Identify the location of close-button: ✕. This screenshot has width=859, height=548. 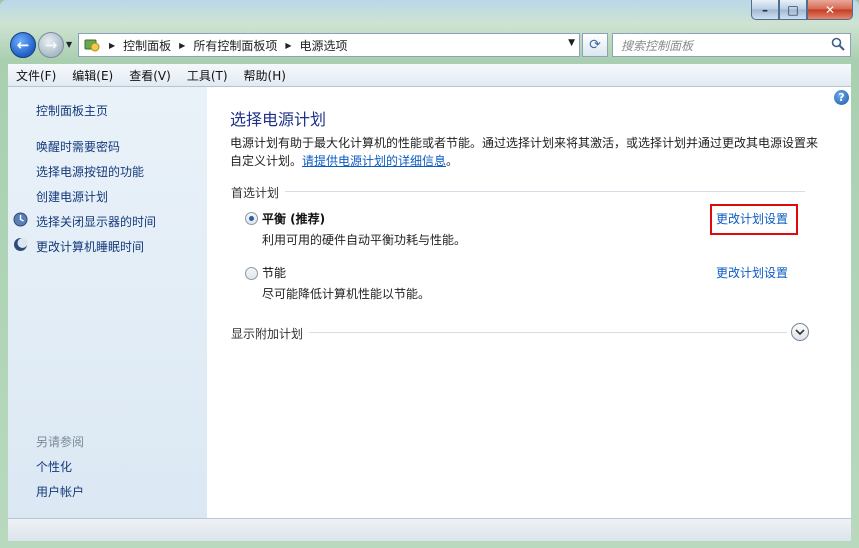
(830, 10).